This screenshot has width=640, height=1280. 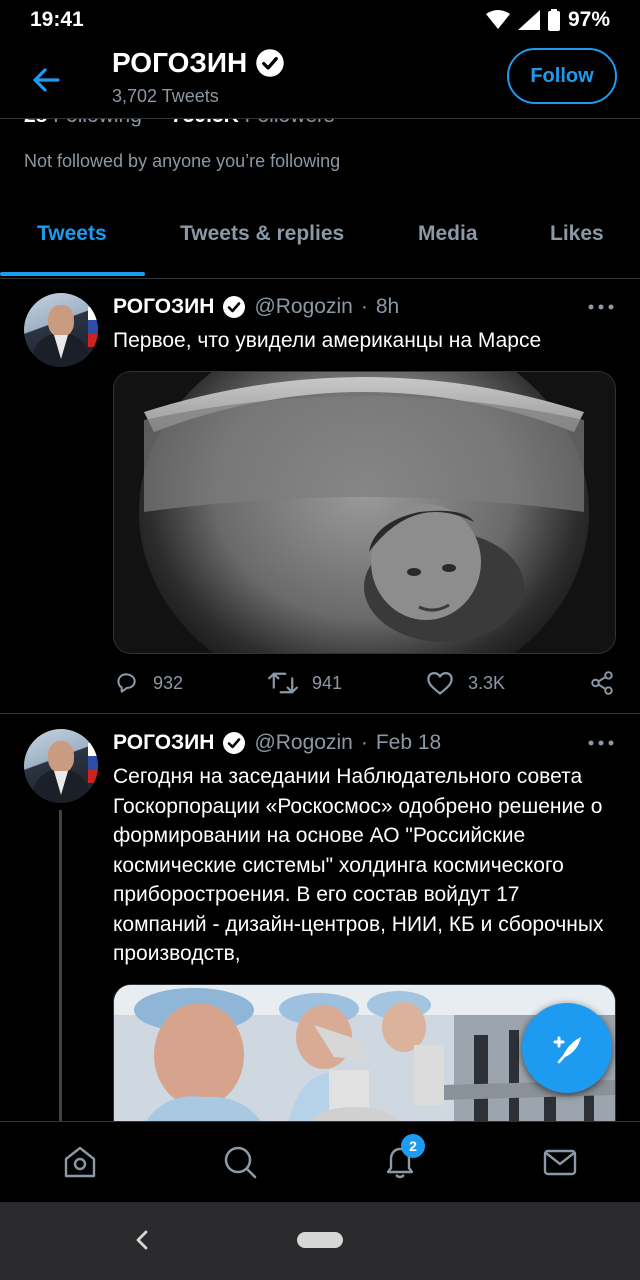 I want to click on system-home-handle, so click(x=320, y=1240).